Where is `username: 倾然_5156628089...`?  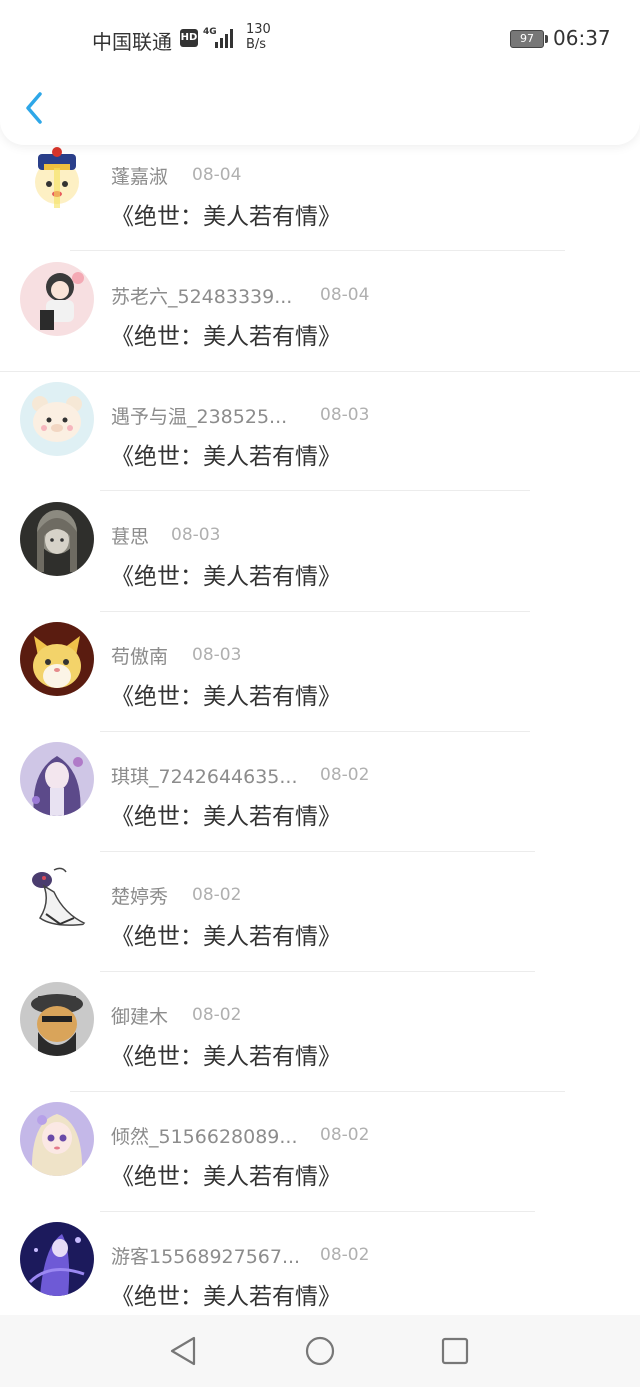
username: 倾然_5156628089... is located at coordinates (204, 1137).